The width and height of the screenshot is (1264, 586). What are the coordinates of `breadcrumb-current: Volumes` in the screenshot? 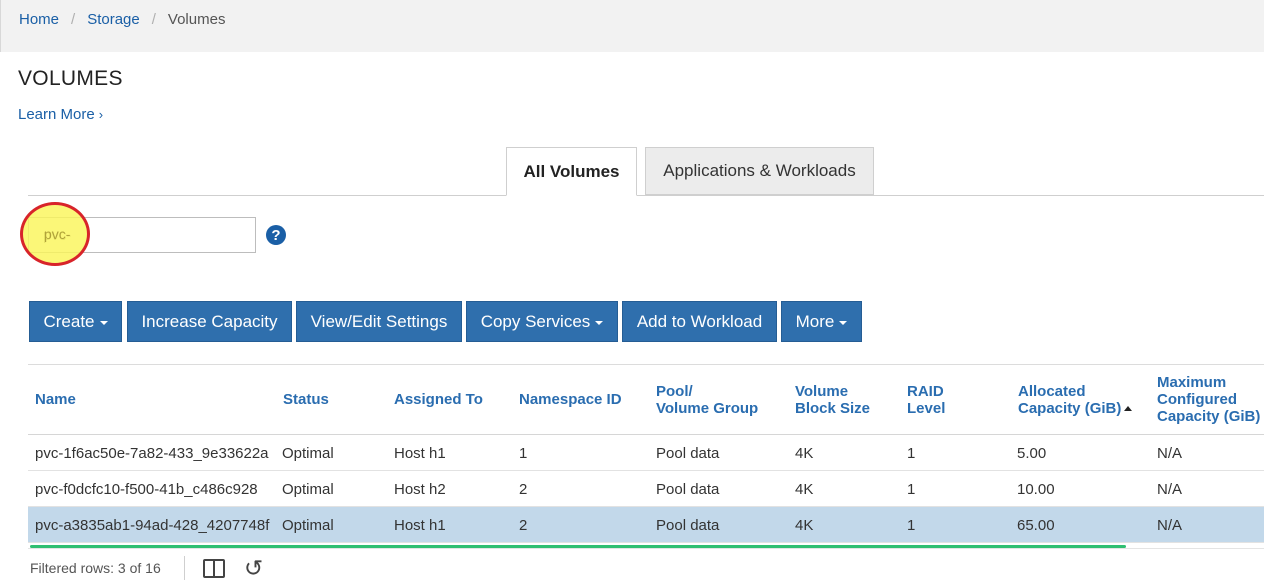 It's located at (196, 19).